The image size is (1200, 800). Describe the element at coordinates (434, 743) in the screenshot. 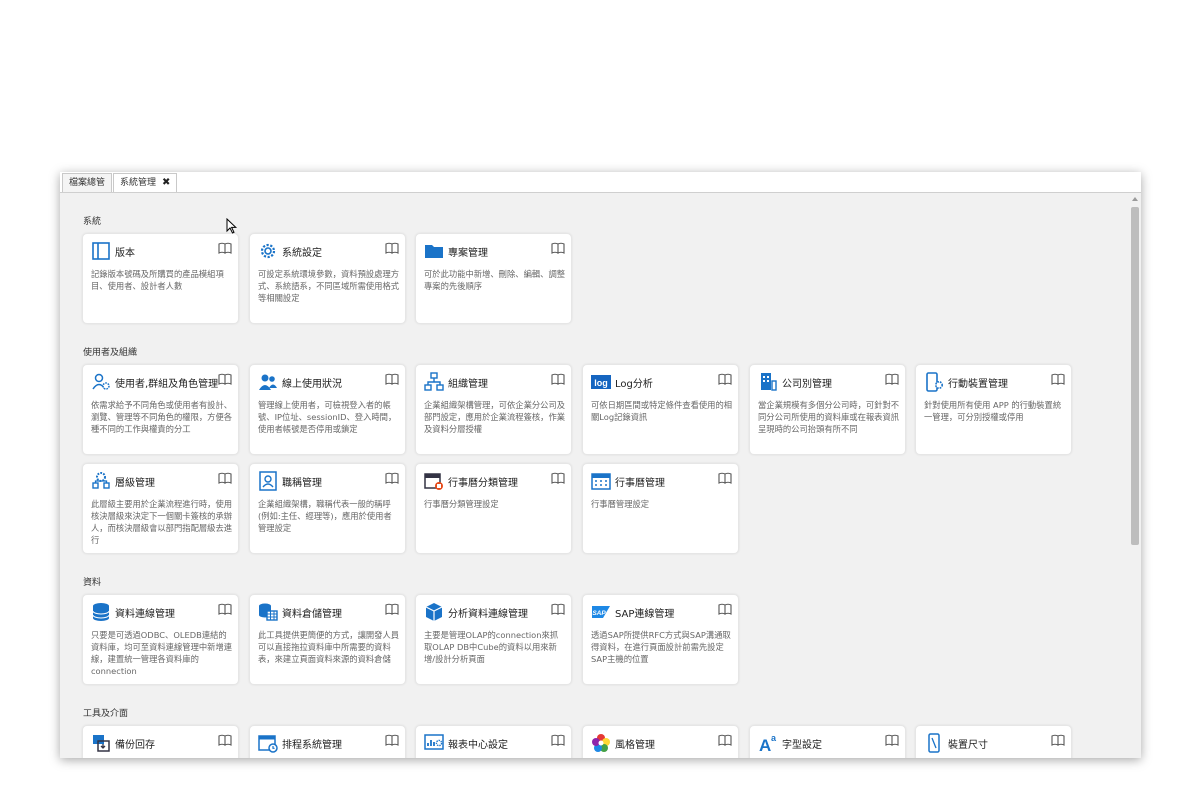

I see `report-center-icon` at that location.